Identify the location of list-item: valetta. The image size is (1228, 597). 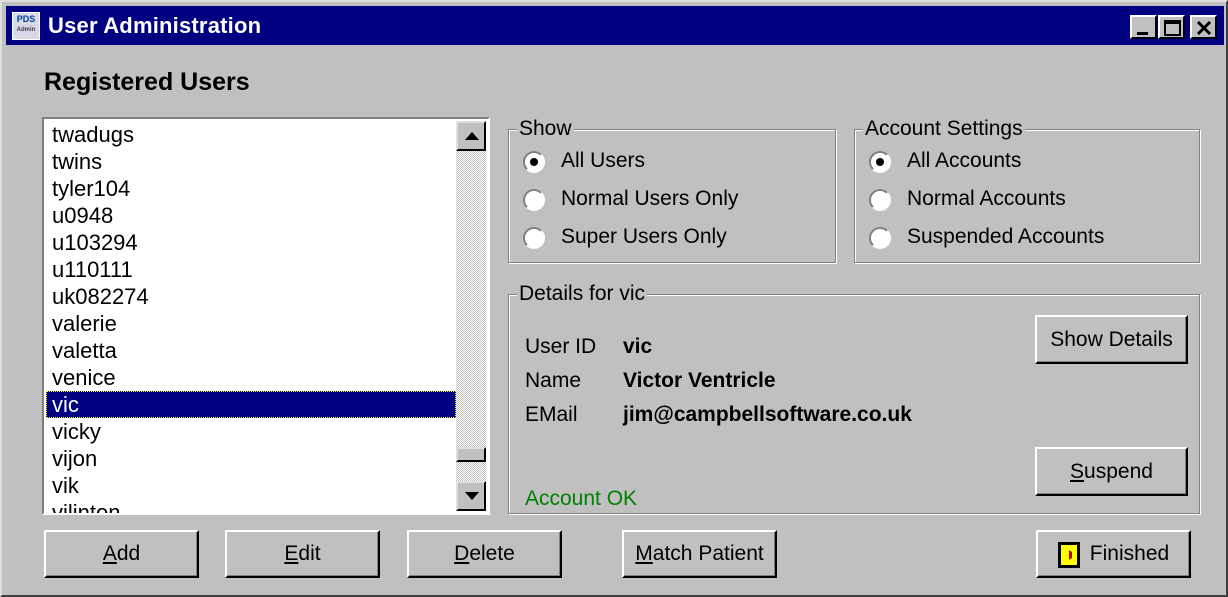
(251, 350).